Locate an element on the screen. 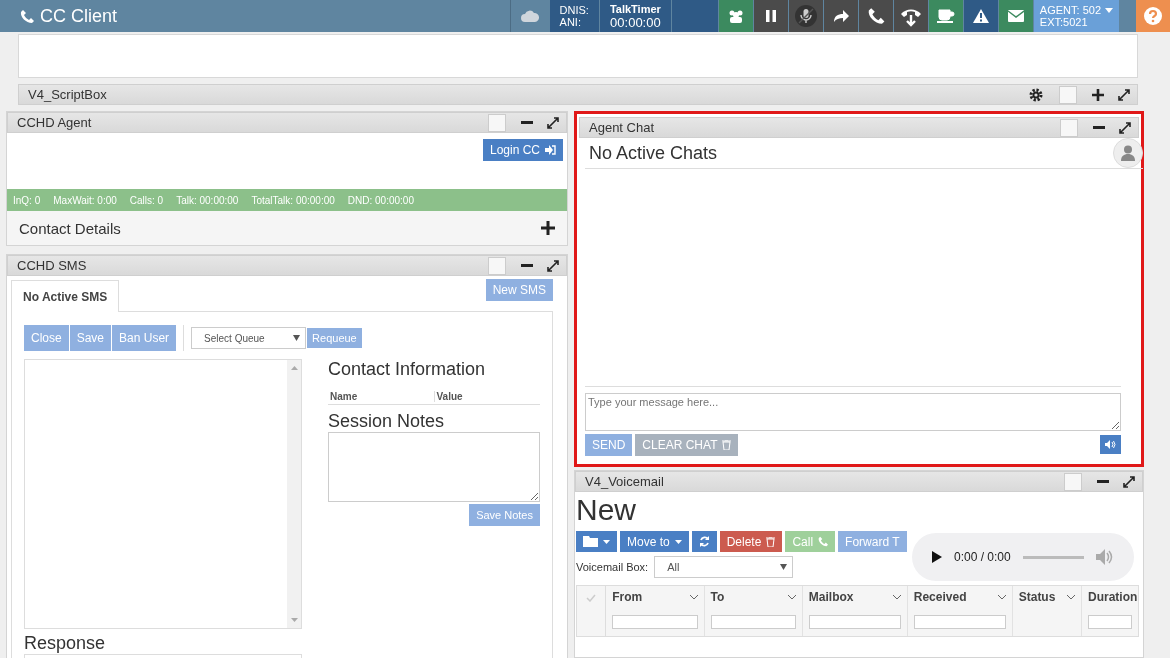  break-button is located at coordinates (945, 16).